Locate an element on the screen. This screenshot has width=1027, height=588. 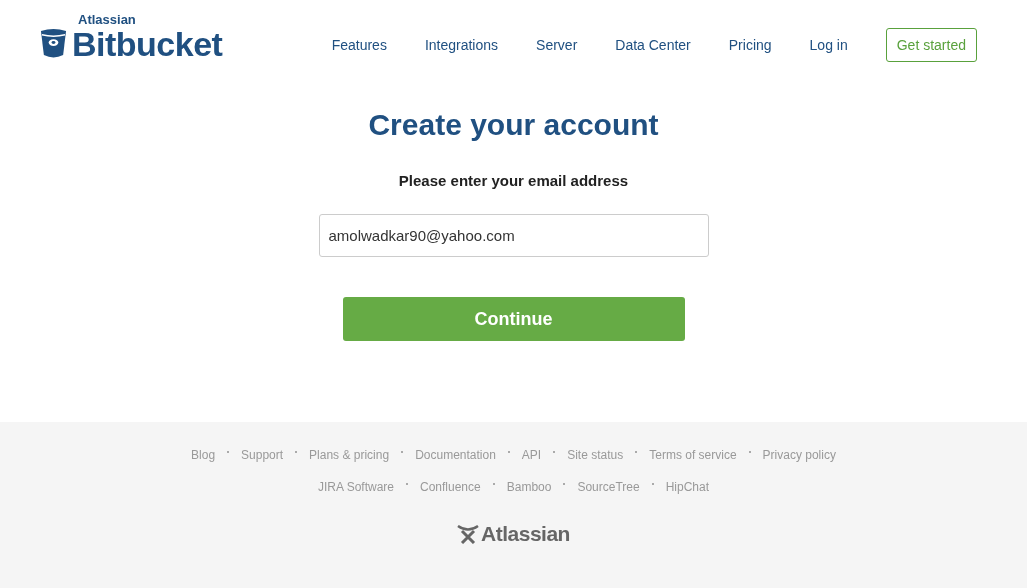
bucket-icon is located at coordinates (53, 43).